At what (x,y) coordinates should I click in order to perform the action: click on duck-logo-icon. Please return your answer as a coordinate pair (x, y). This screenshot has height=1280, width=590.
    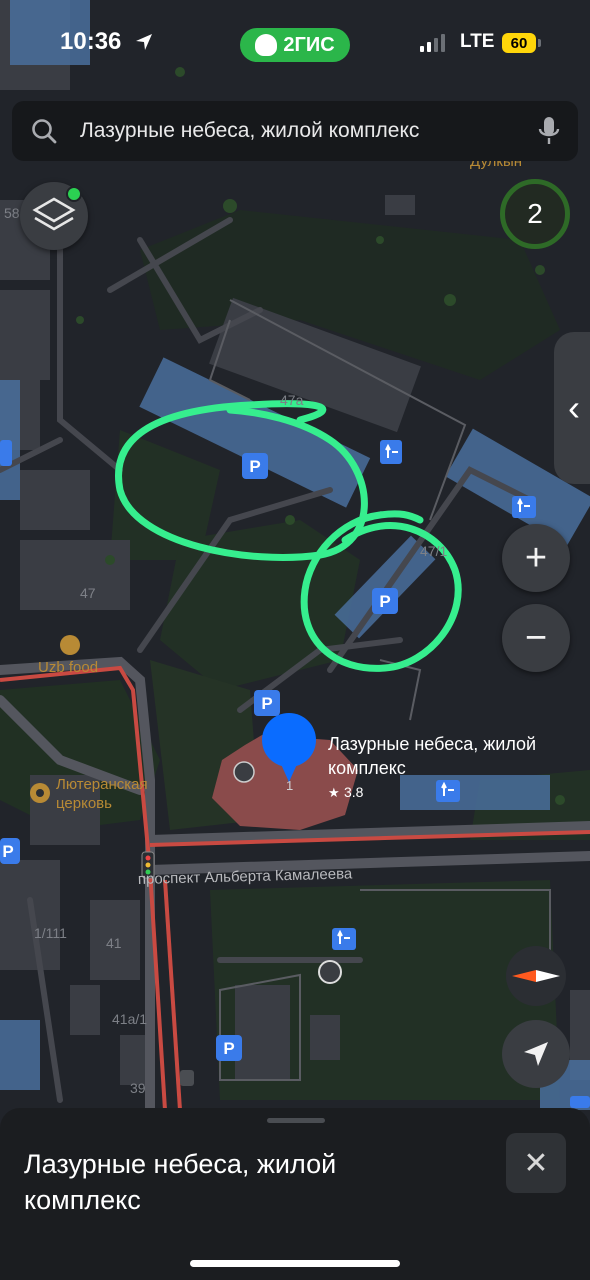
    Looking at the image, I should click on (266, 45).